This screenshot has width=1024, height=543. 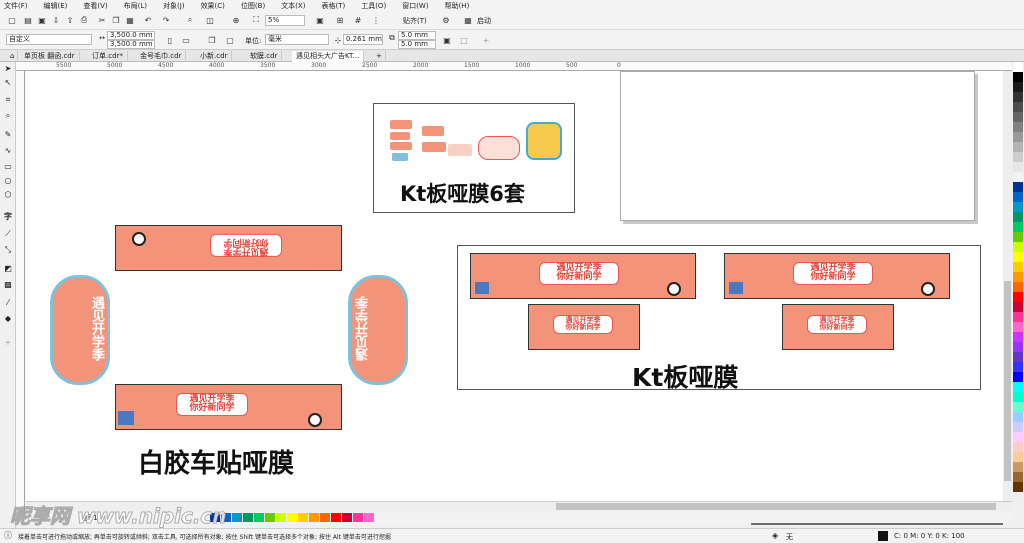 What do you see at coordinates (8, 216) in the screenshot?
I see `text-tool-icon: 字` at bounding box center [8, 216].